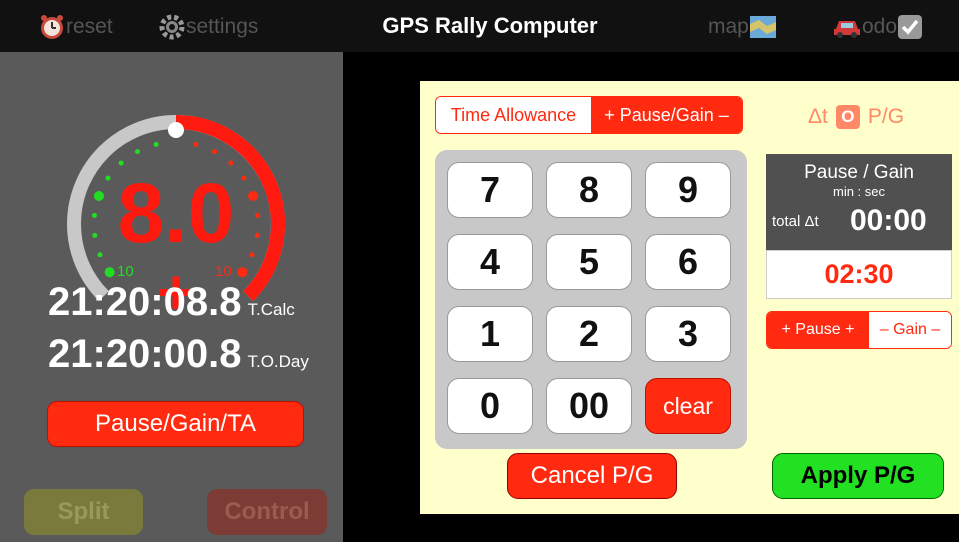 The image size is (959, 542). I want to click on delta-pg-label: Δt O P/G, so click(856, 117).